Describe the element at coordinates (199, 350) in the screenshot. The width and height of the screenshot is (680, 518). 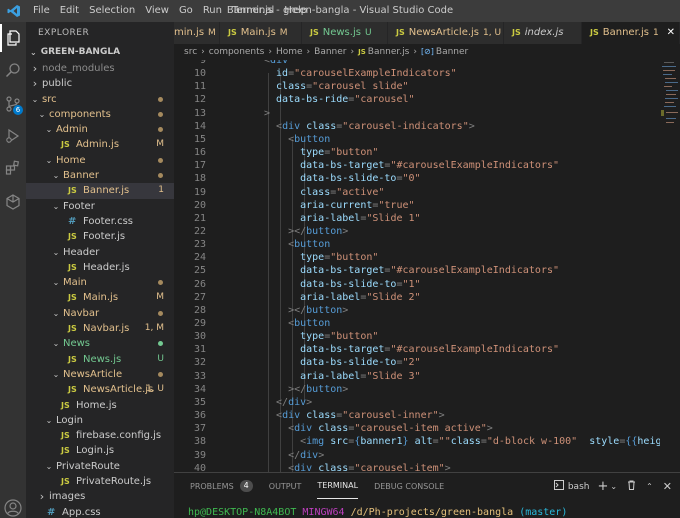
I see `line-number: 31` at that location.